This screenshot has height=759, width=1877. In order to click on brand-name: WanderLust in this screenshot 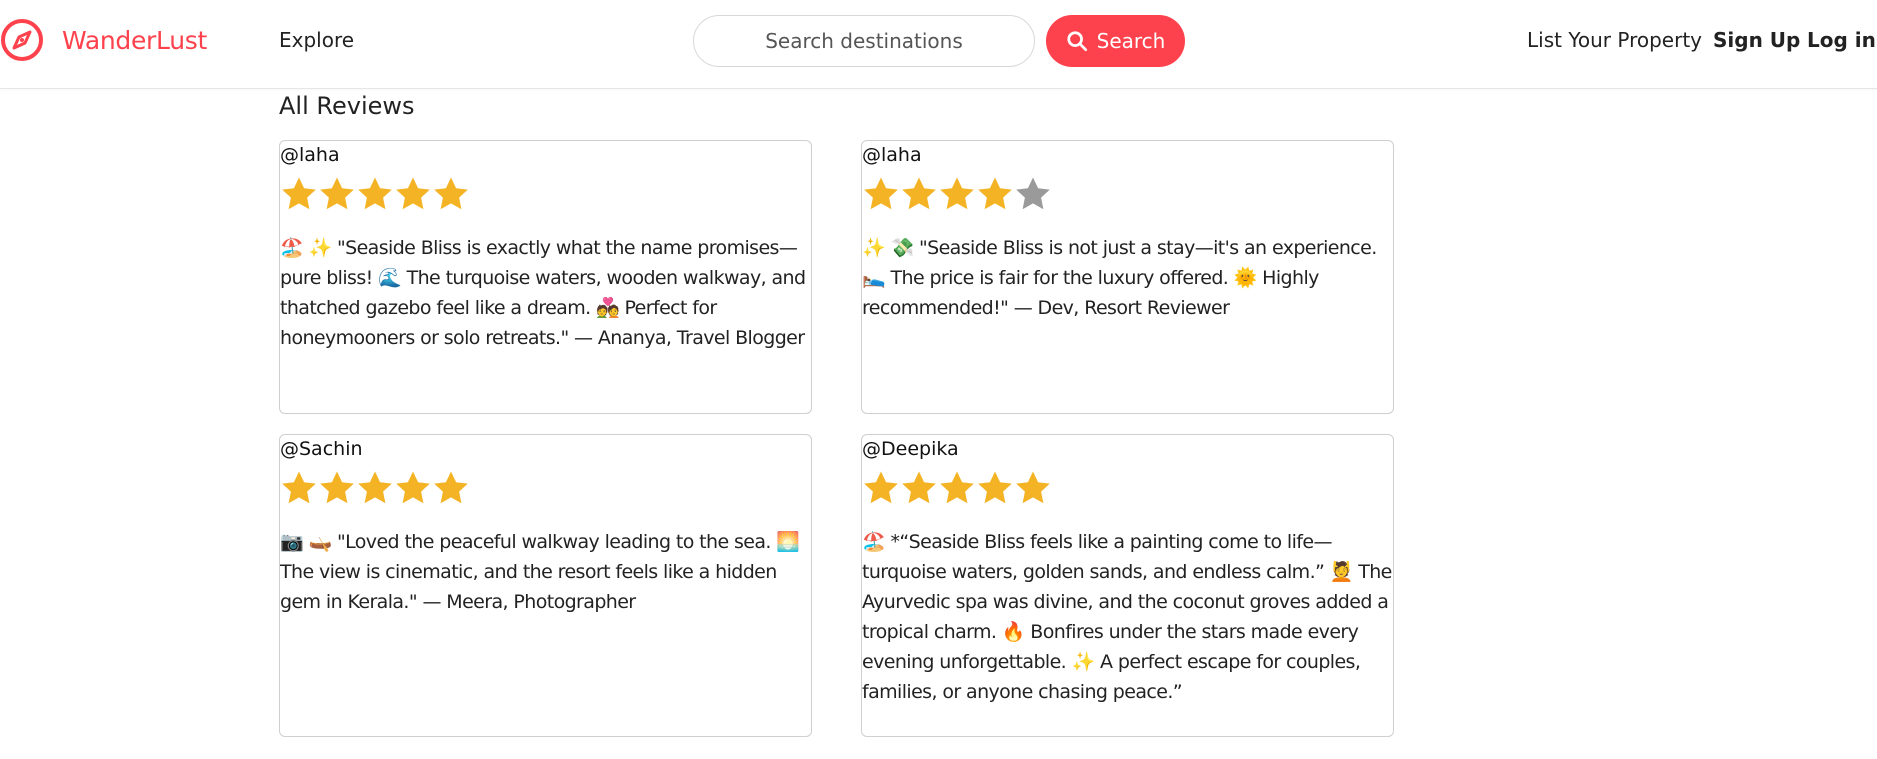, I will do `click(134, 40)`.